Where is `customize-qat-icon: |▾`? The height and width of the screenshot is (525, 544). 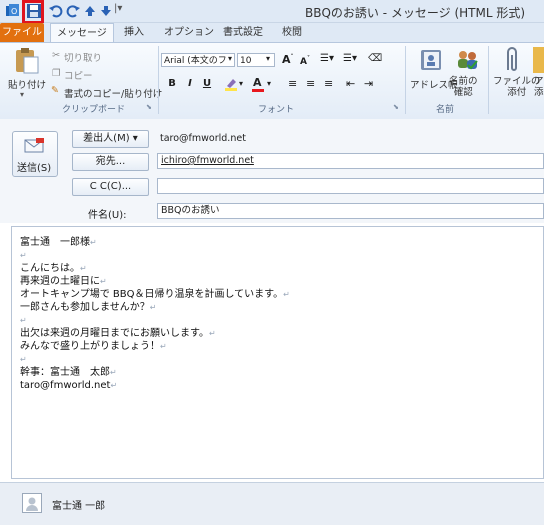 customize-qat-icon: |▾ is located at coordinates (122, 11).